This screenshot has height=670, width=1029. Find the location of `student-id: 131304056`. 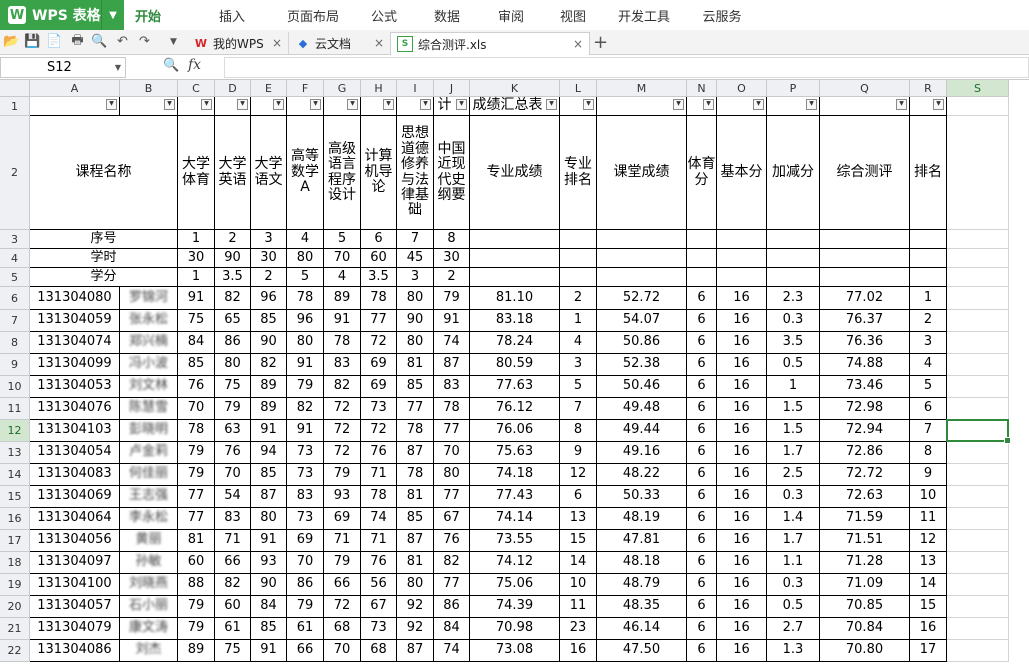

student-id: 131304056 is located at coordinates (75, 541).